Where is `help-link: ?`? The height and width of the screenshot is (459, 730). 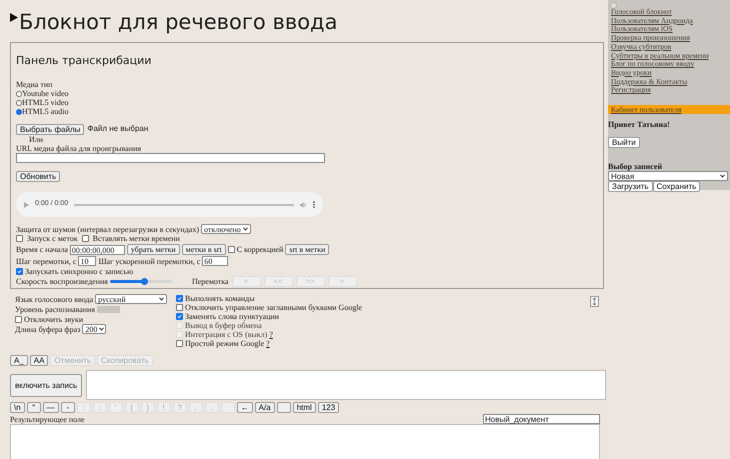
help-link: ? is located at coordinates (268, 343).